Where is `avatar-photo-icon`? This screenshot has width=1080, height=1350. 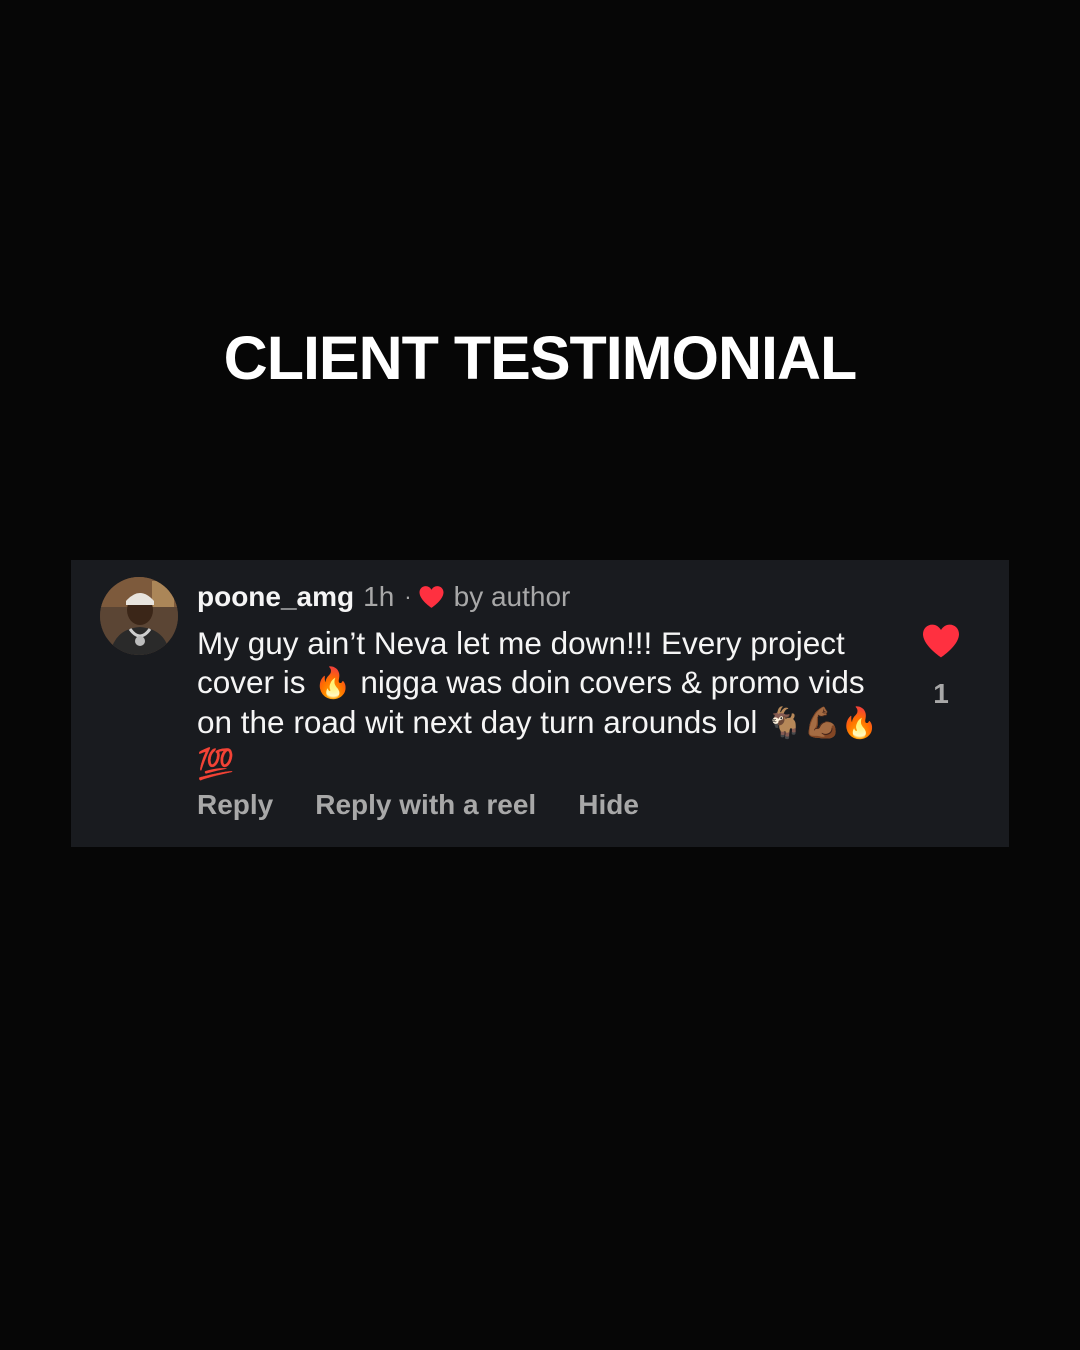 avatar-photo-icon is located at coordinates (139, 616).